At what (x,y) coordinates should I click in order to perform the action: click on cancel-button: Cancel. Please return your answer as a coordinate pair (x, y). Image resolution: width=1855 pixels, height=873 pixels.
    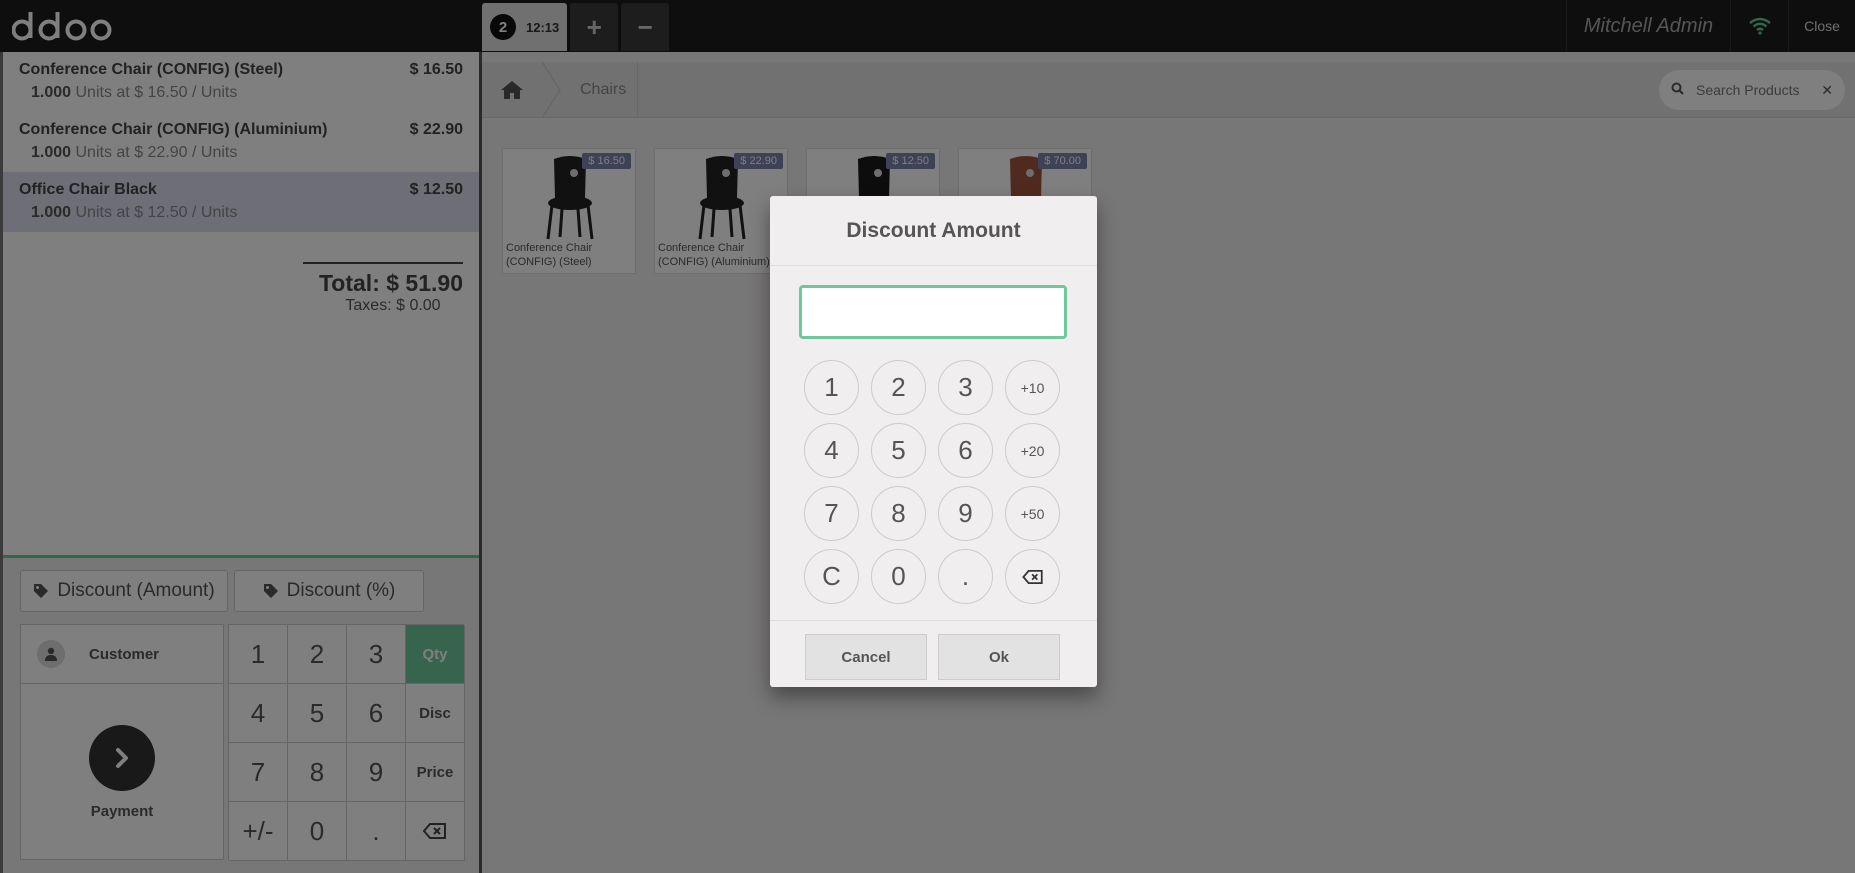
    Looking at the image, I should click on (866, 657).